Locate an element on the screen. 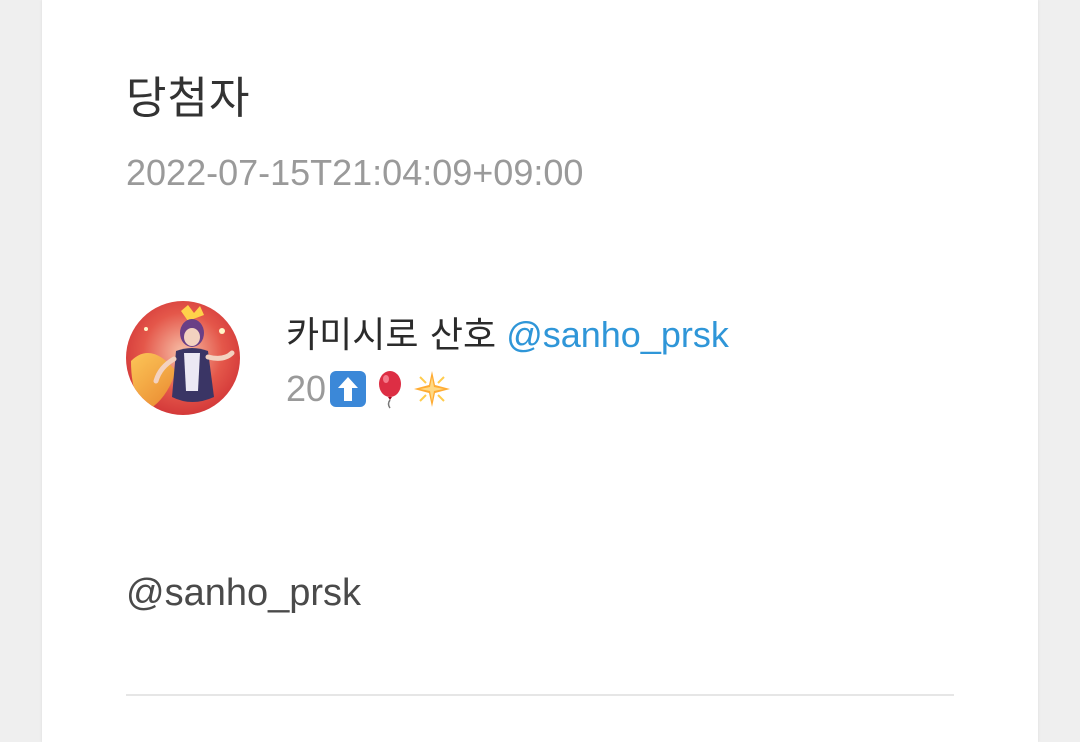 The image size is (1080, 742). up-arrow-icon is located at coordinates (348, 389).